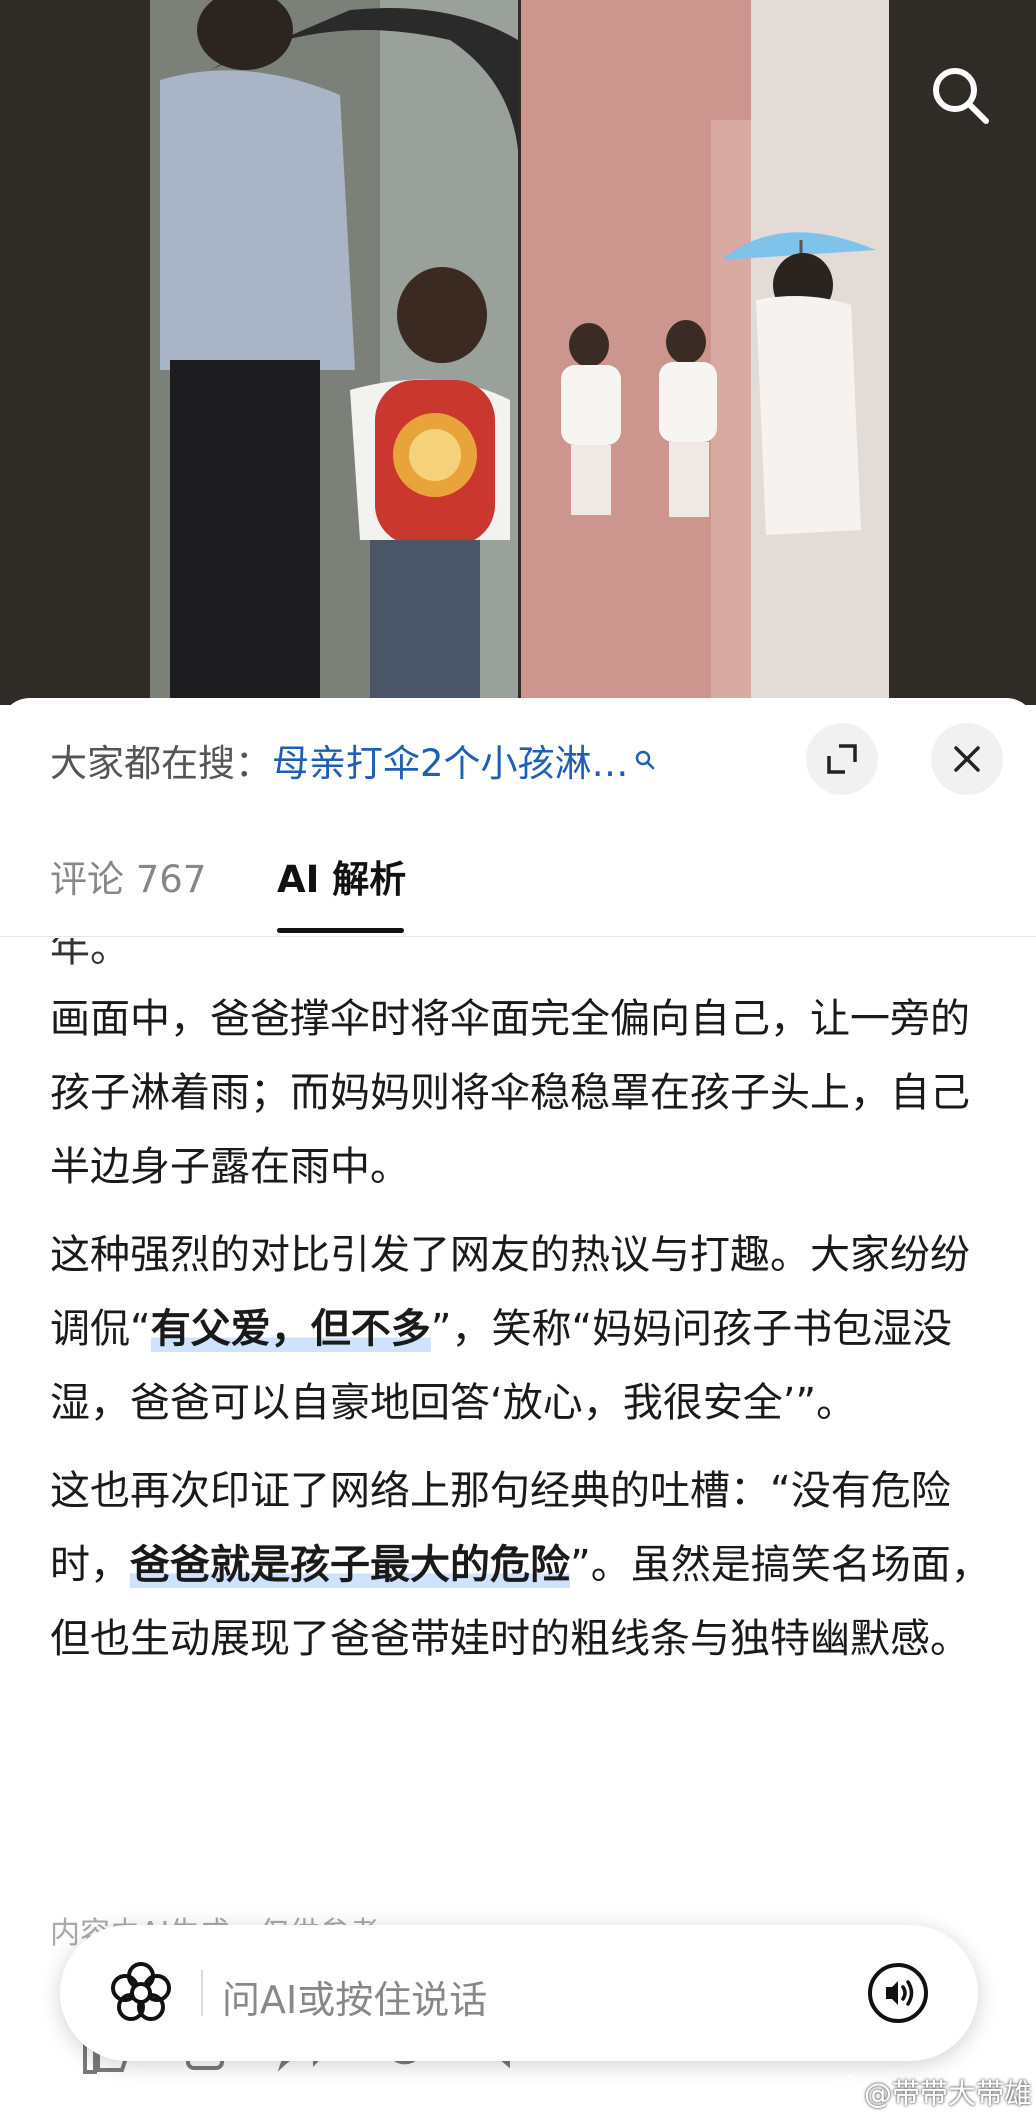  Describe the element at coordinates (519, 1993) in the screenshot. I see `ask-ai-bar: 问AI或按住说话` at that location.